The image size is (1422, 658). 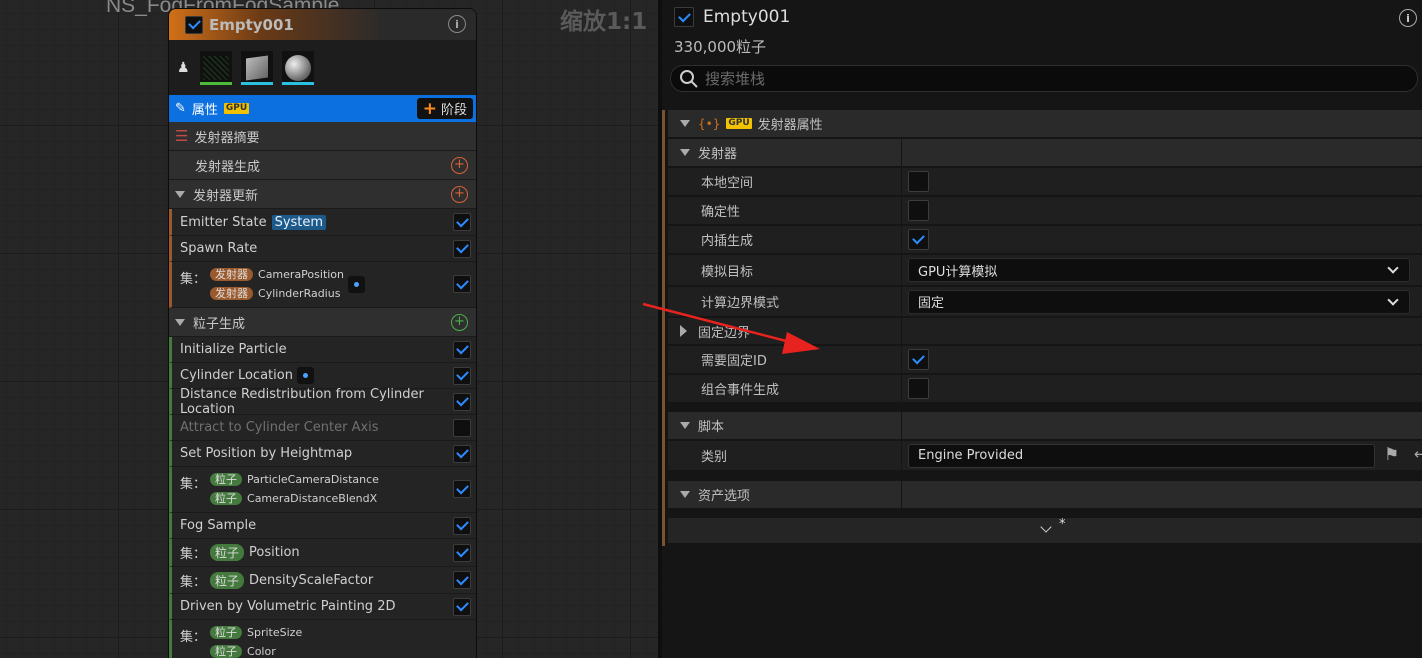 What do you see at coordinates (1045, 331) in the screenshot?
I see `prop-fixed-bounds: 固定边界` at bounding box center [1045, 331].